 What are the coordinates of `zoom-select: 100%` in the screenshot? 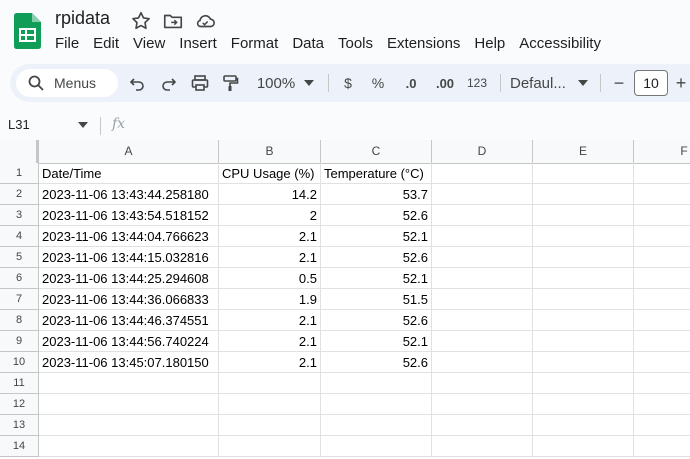 It's located at (276, 83).